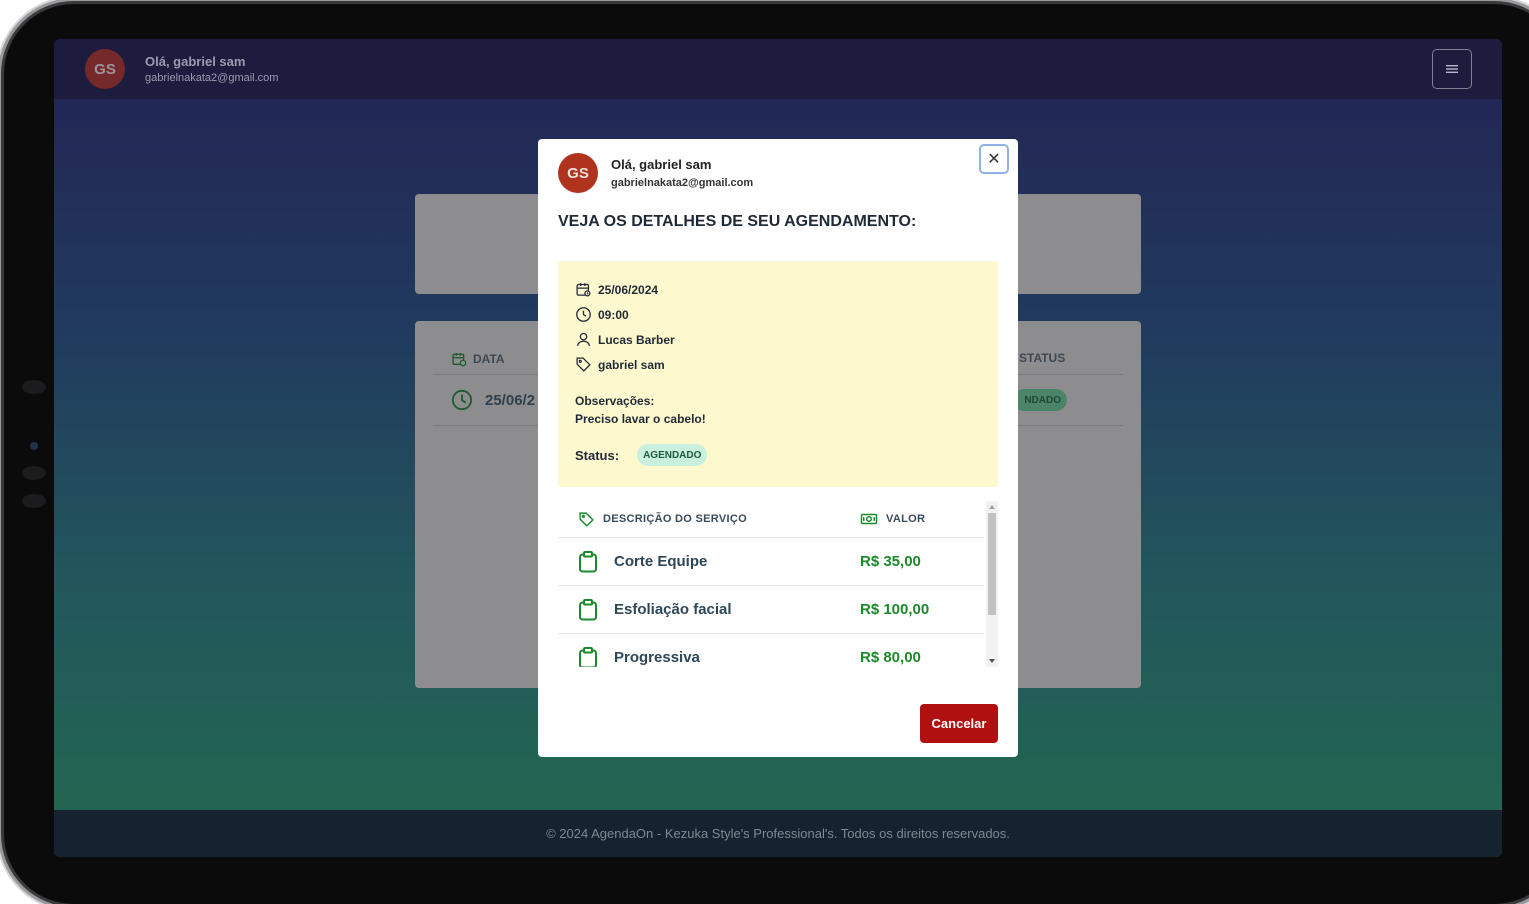 Image resolution: width=1529 pixels, height=904 pixels. I want to click on hamburger-icon, so click(1452, 69).